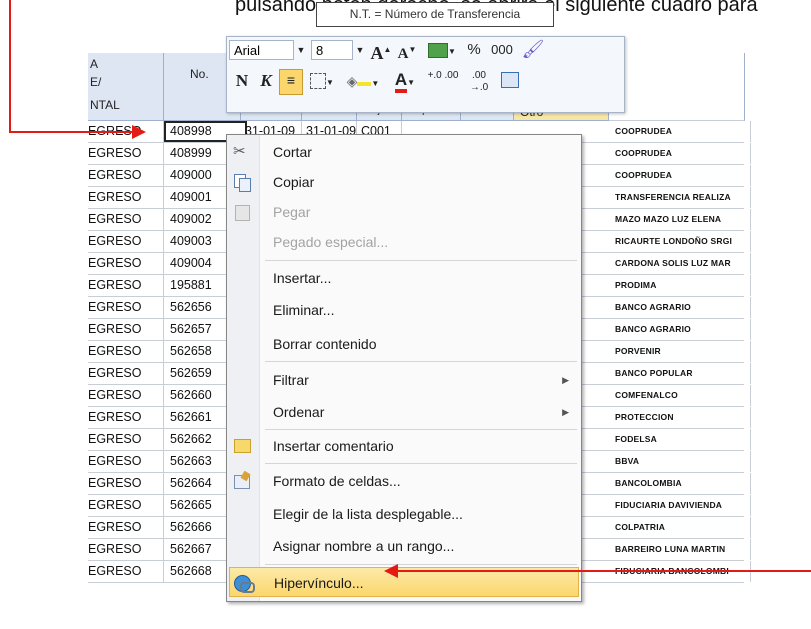 This screenshot has height=629, width=811. I want to click on font-name-dropdown-icon: ▼, so click(301, 50).